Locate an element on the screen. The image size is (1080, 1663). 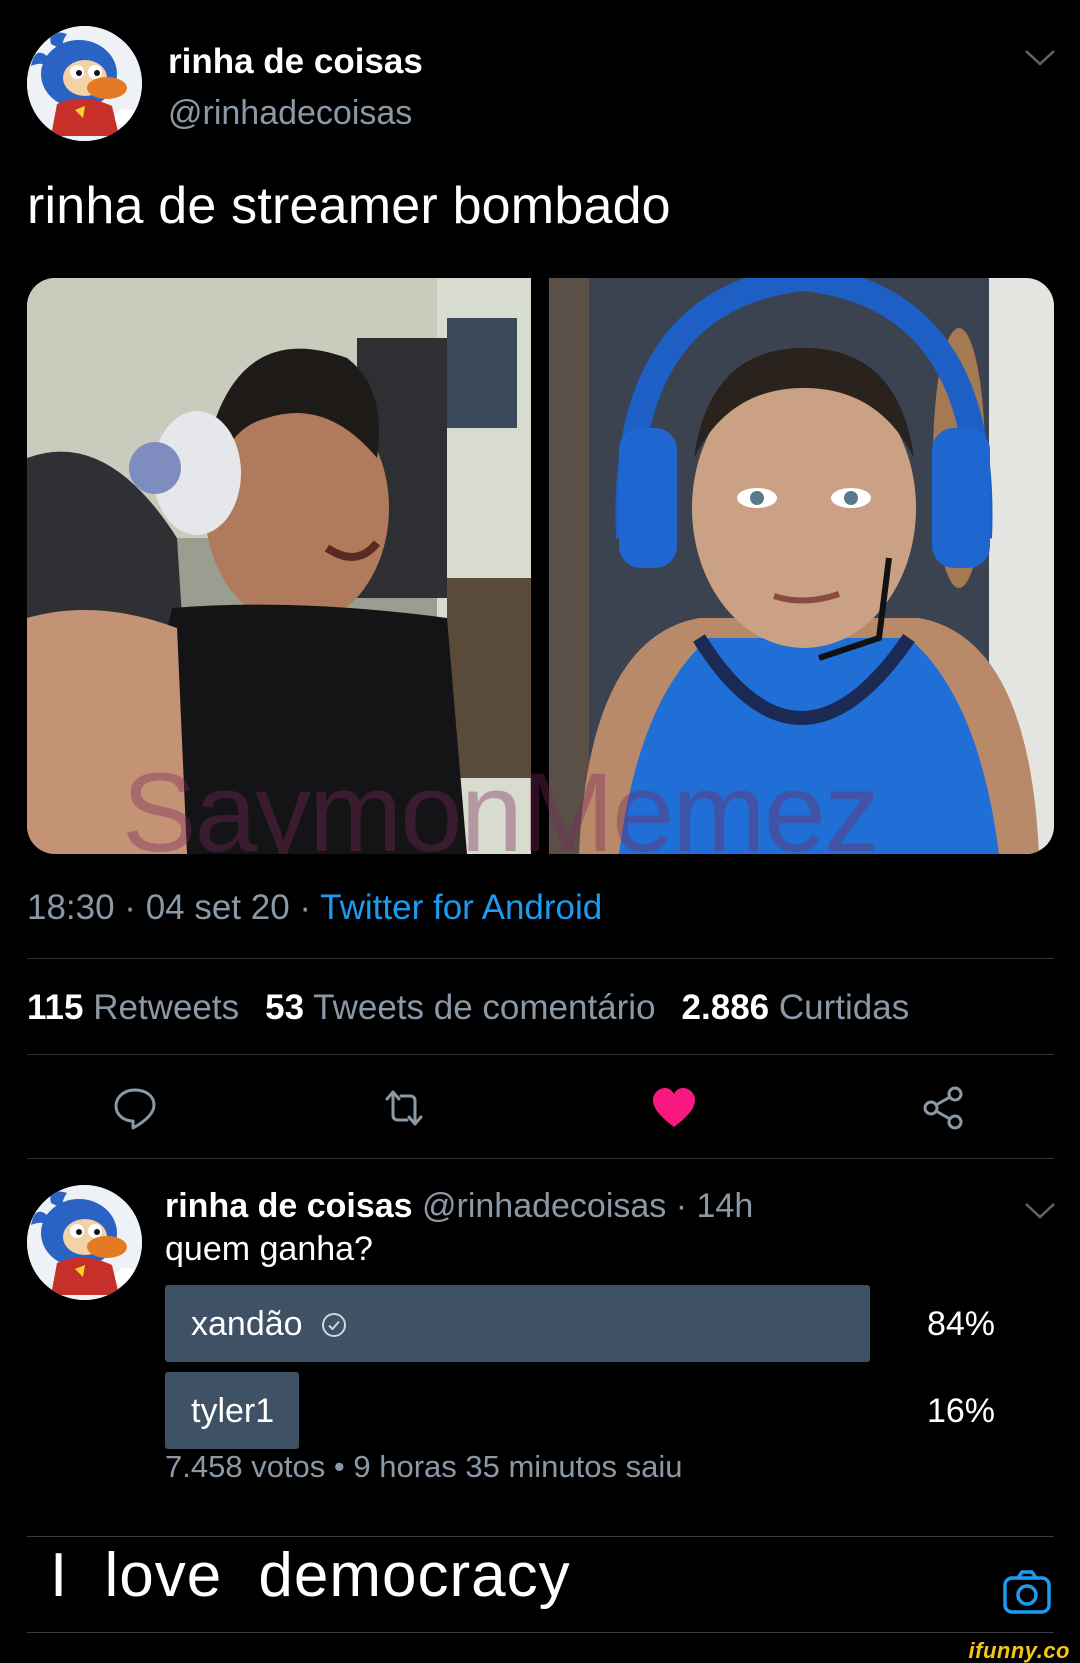
poll-option-percent: 84% is located at coordinates (960, 1324).